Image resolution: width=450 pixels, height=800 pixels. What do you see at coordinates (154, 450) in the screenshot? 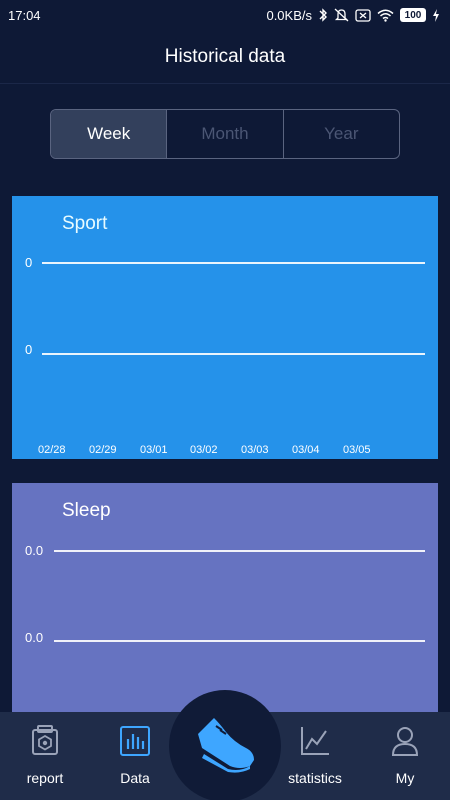
I see `sport-x-label: 03/01` at bounding box center [154, 450].